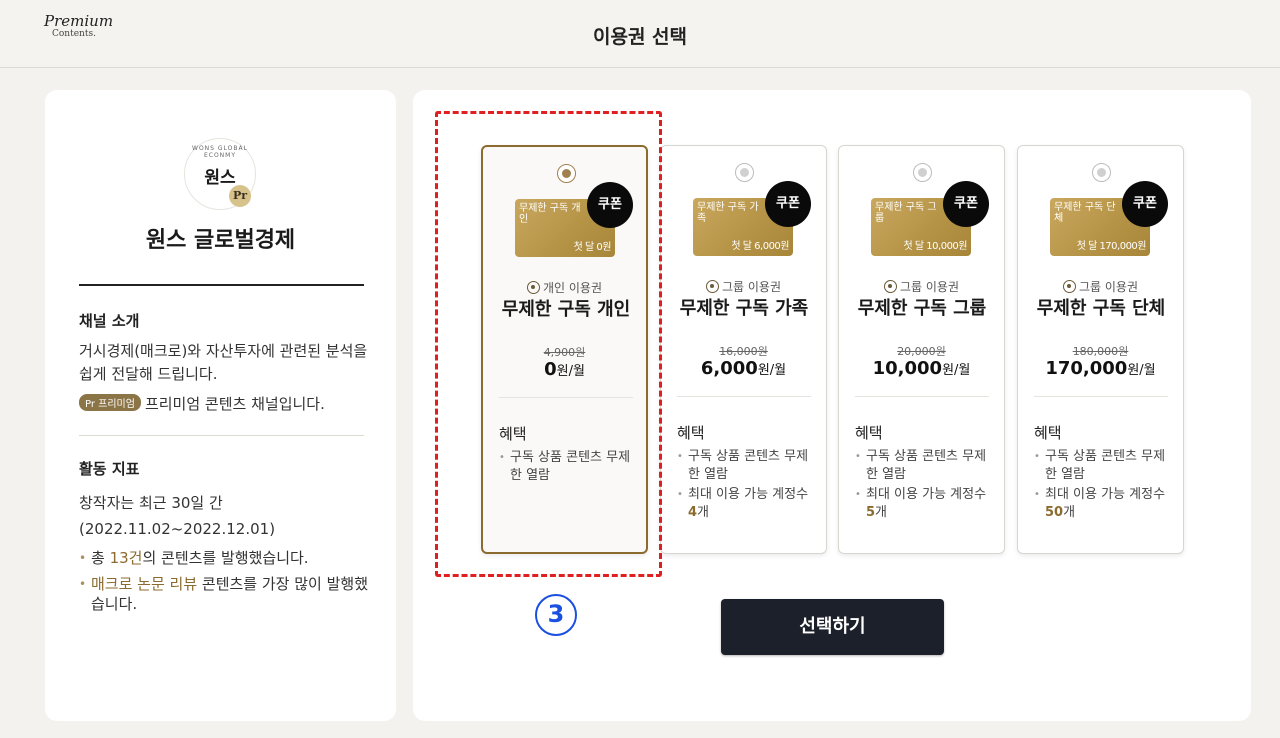 The image size is (1280, 738). I want to click on benefit-list: 구독 상품 콘텐츠 무제한 열람 최대 이용 가능 계정수 4개, so click(746, 486).